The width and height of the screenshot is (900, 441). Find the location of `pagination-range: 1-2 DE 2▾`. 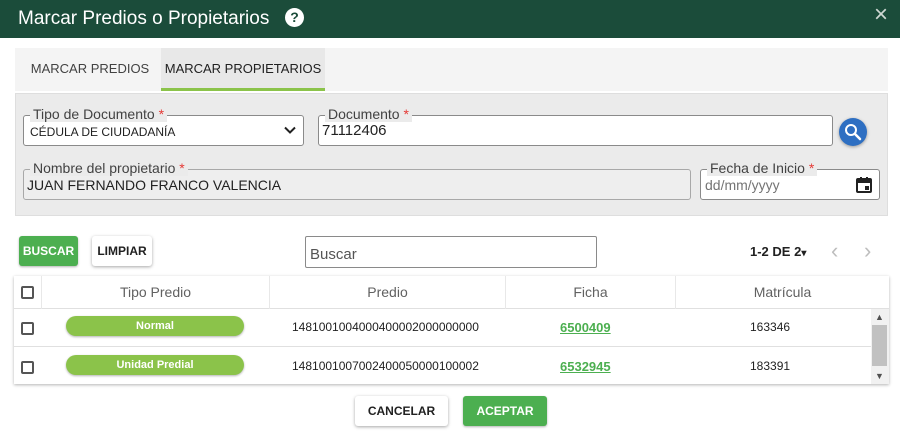

pagination-range: 1-2 DE 2▾ is located at coordinates (778, 251).